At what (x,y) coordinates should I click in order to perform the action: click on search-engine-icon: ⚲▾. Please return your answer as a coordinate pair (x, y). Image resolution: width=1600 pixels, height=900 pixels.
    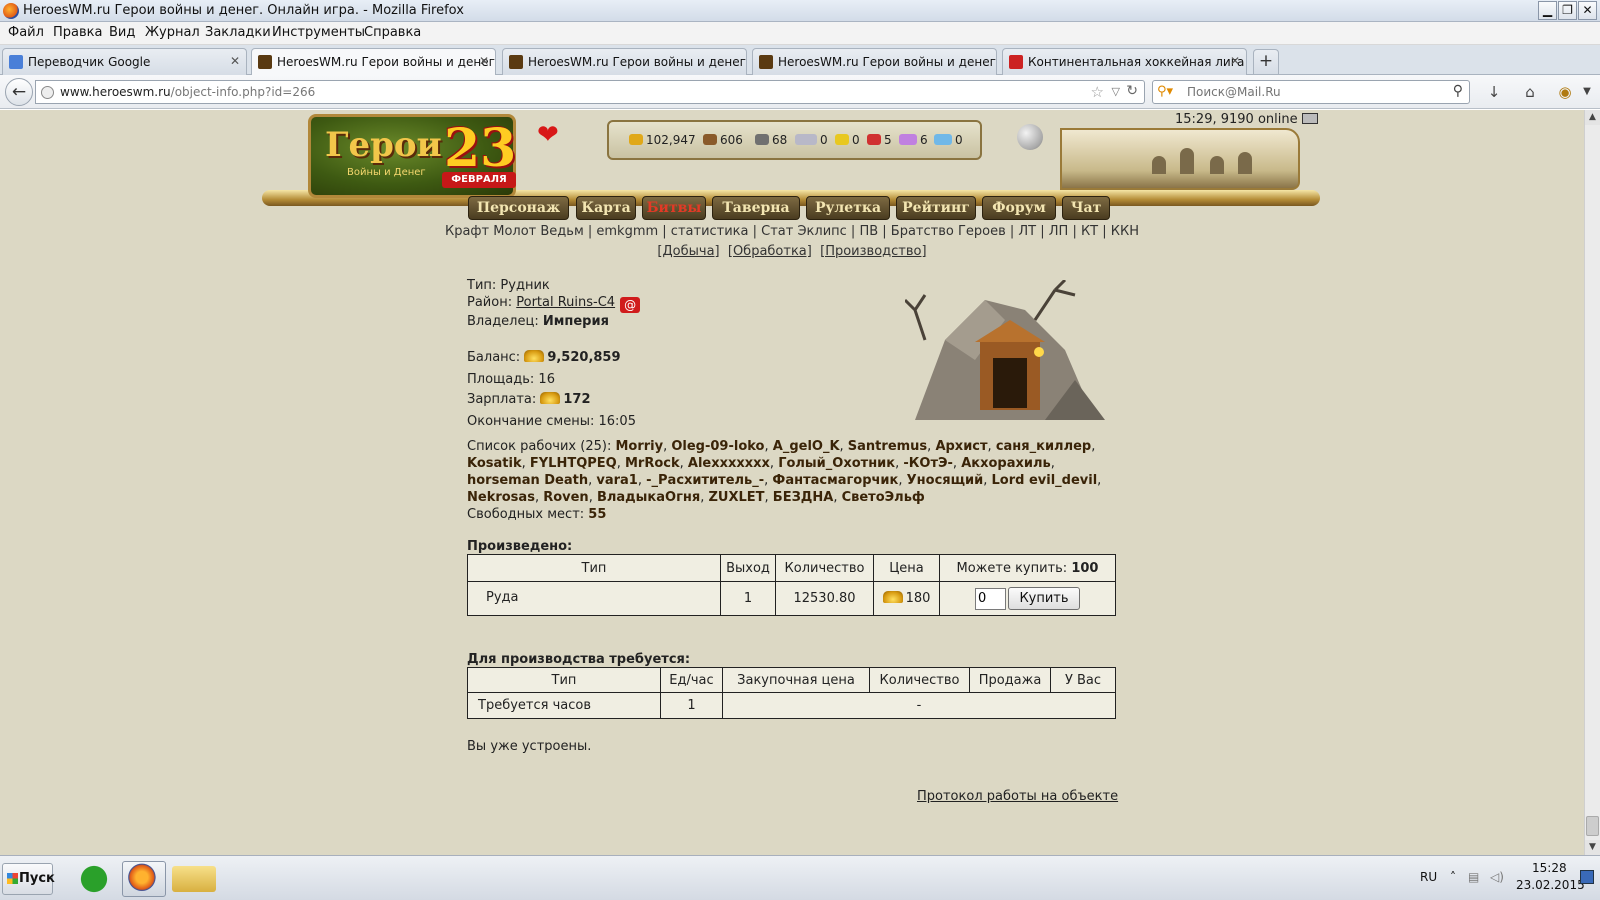
    Looking at the image, I should click on (1165, 91).